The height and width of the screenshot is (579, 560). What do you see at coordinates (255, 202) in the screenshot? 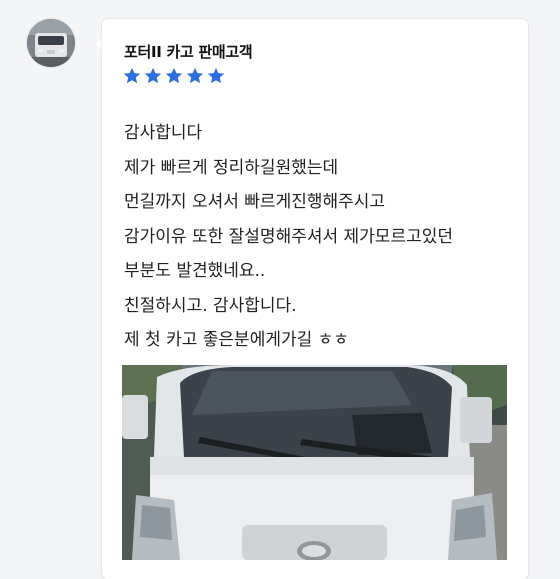
I see `review-line: 먼길까지 오셔서 빠르게진행해주시고` at bounding box center [255, 202].